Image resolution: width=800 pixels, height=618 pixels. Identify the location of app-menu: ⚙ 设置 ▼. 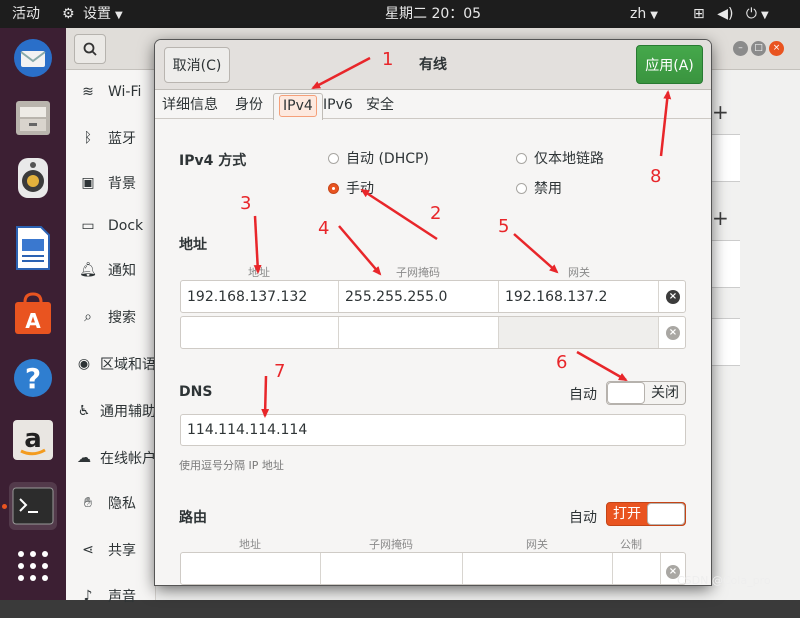
(92, 14).